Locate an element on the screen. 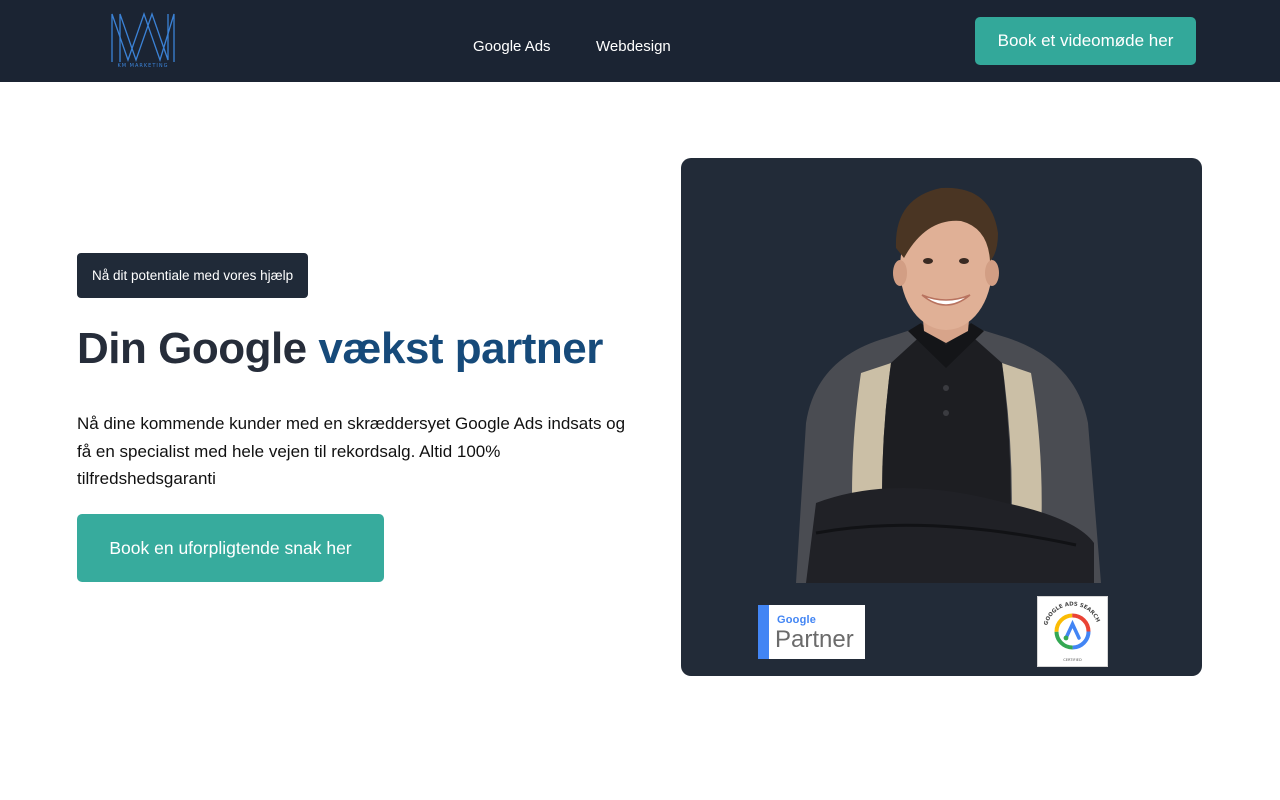 The width and height of the screenshot is (1280, 800). portrait-photo is located at coordinates (948, 385).